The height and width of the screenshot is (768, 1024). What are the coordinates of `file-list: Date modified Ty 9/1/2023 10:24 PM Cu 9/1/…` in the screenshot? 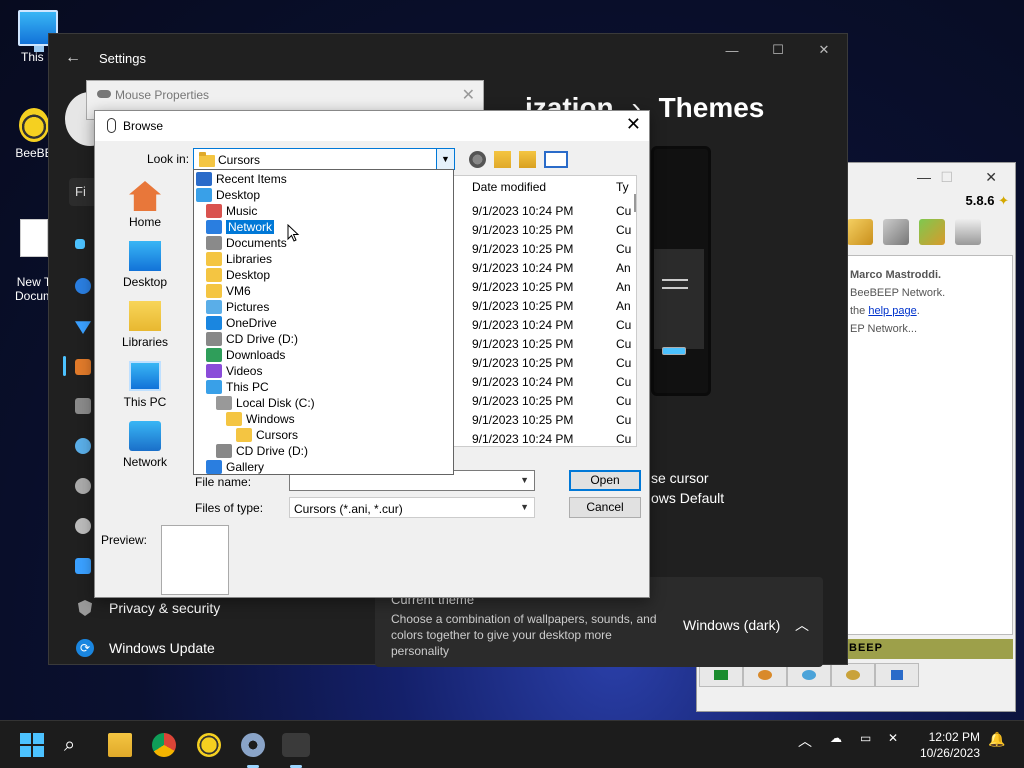 It's located at (545, 311).